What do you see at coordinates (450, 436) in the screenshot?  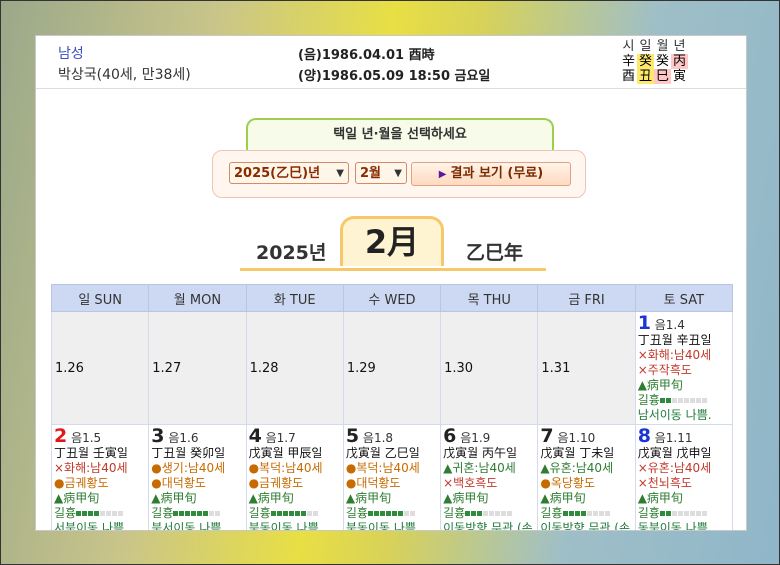 I see `day-number: 6` at bounding box center [450, 436].